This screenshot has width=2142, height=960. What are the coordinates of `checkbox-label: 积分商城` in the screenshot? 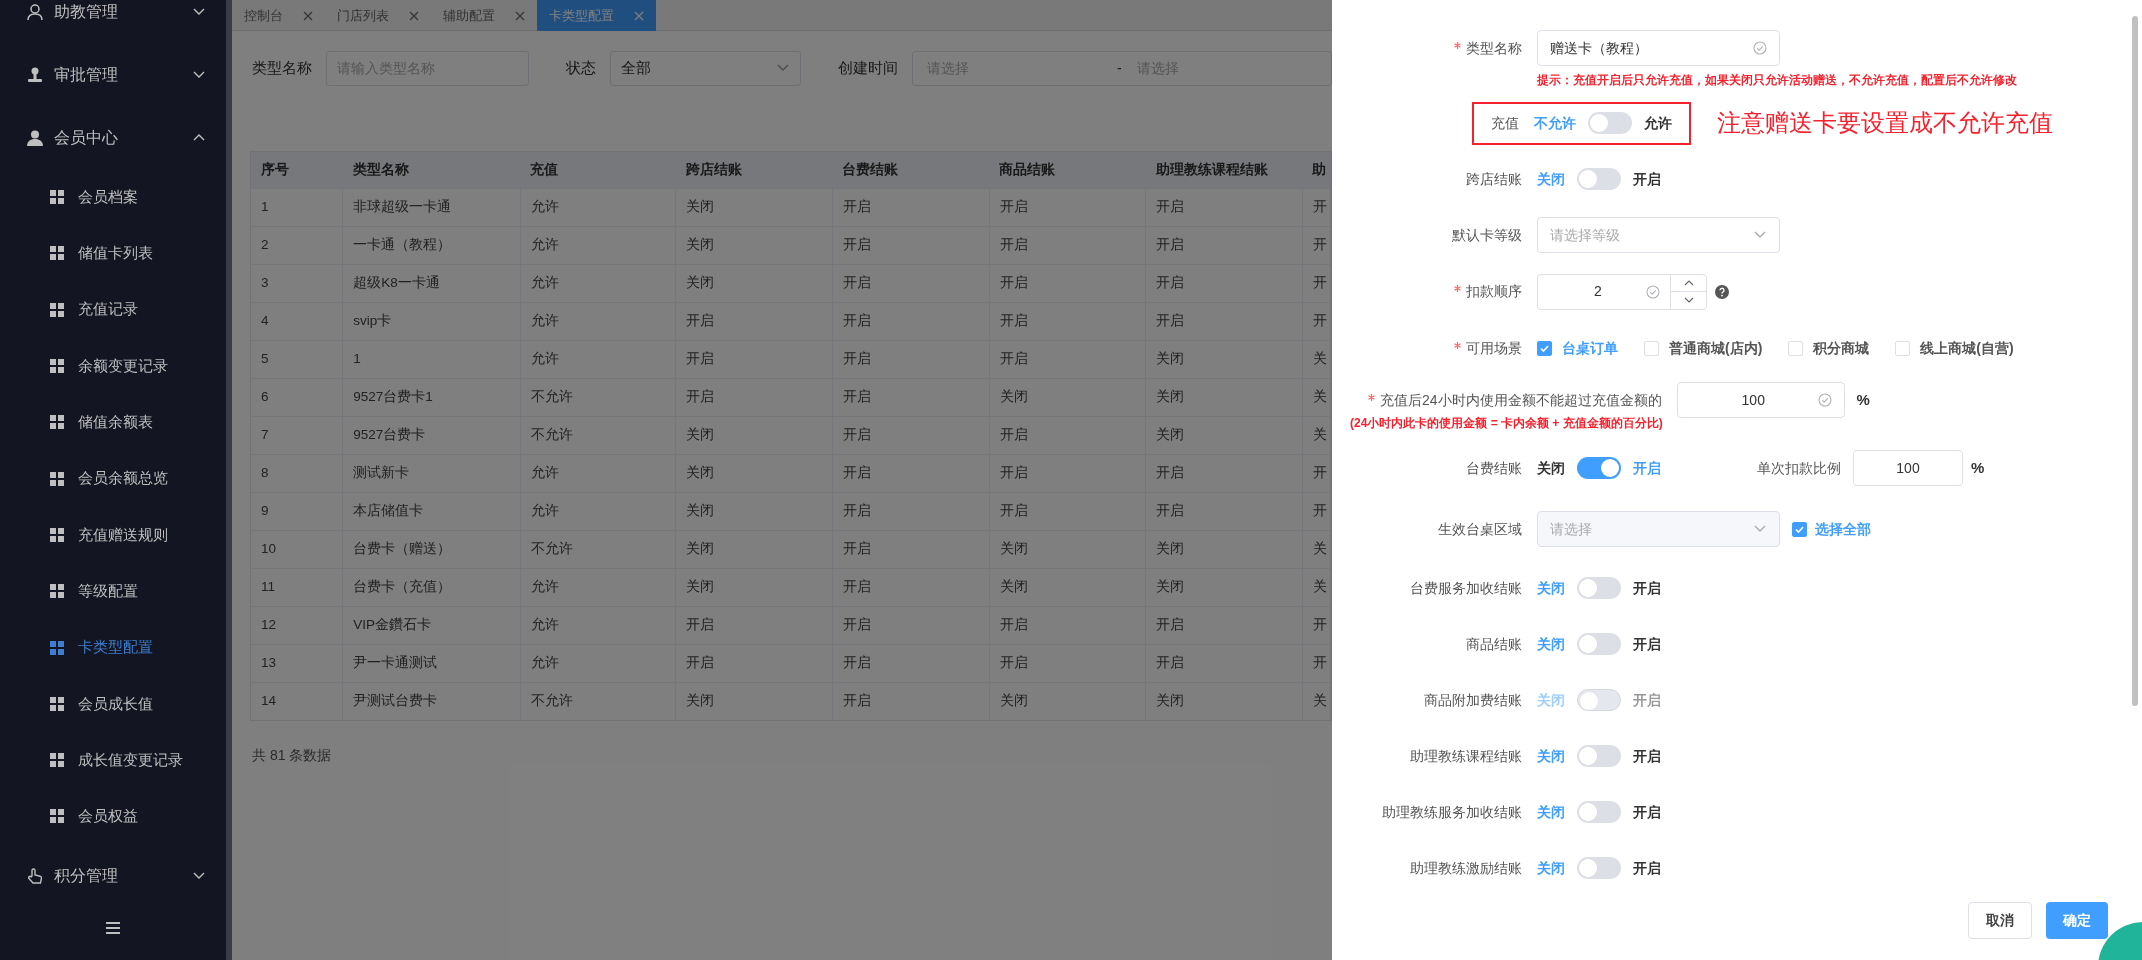 It's located at (1841, 348).